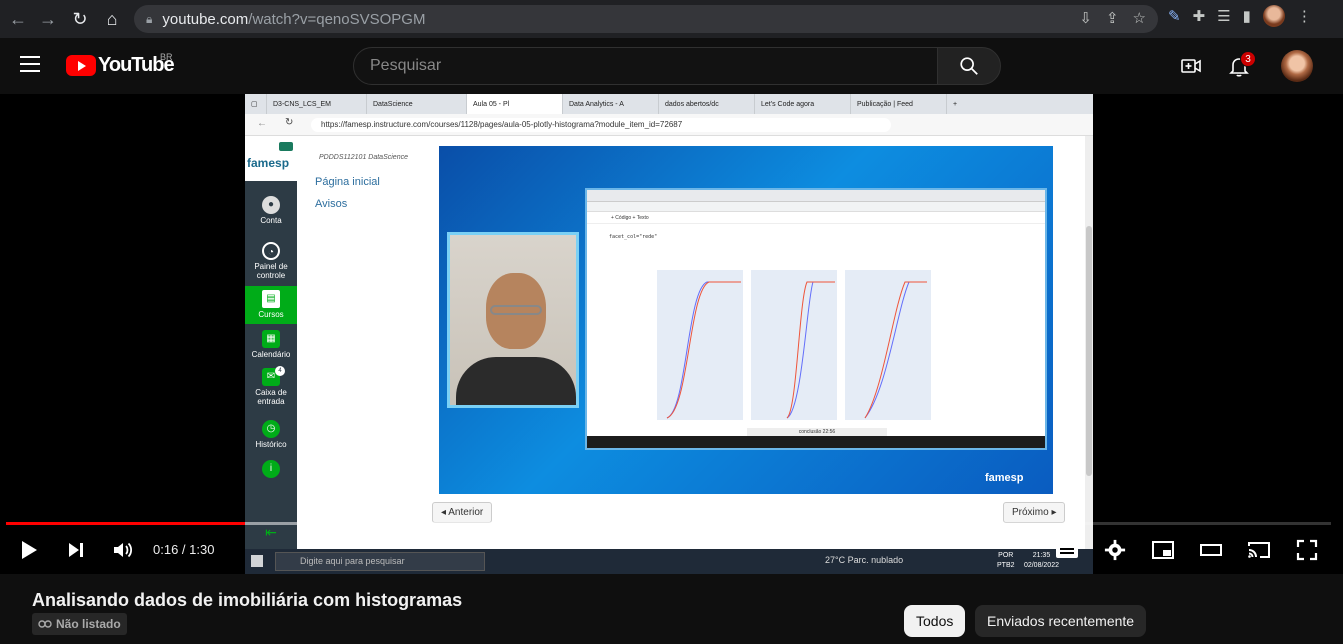 The width and height of the screenshot is (1343, 644). I want to click on profile-avatar, so click(1273, 16).